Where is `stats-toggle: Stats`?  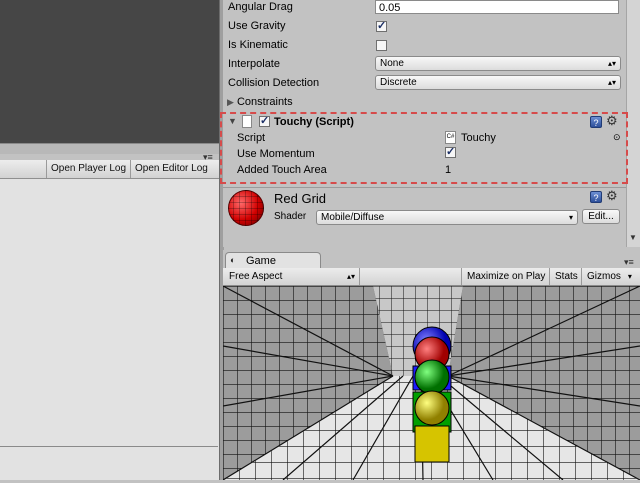 stats-toggle: Stats is located at coordinates (566, 276).